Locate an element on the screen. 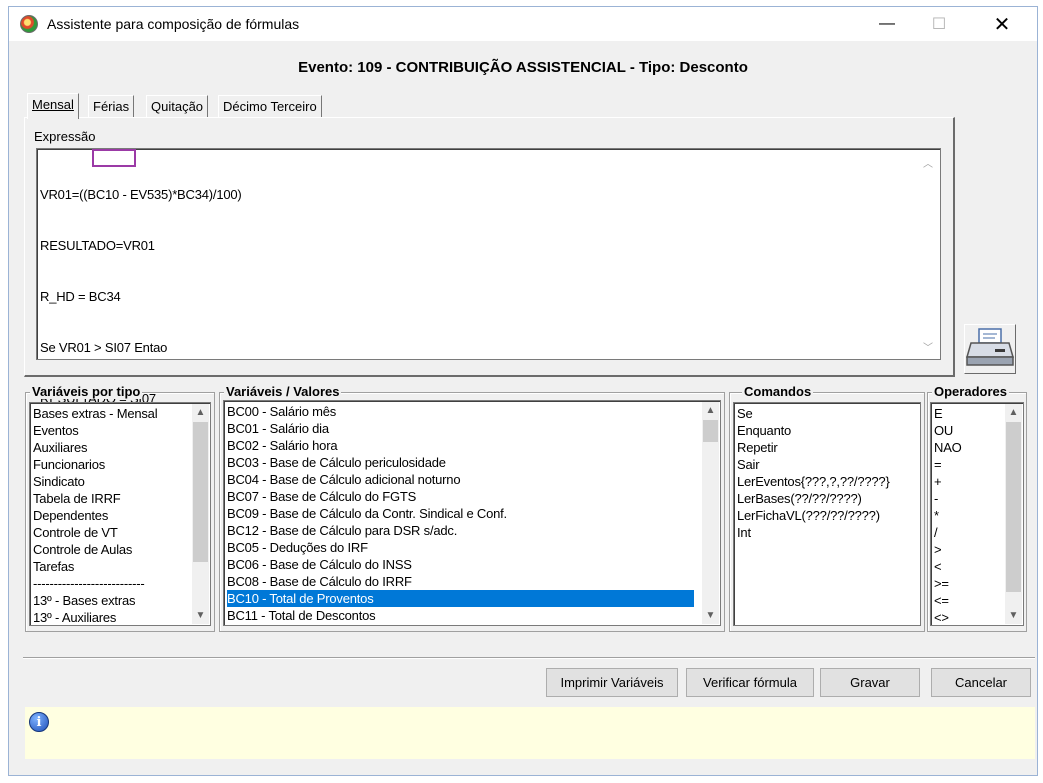  tab-decimo-terceiro: Décimo Terceiro is located at coordinates (270, 106).